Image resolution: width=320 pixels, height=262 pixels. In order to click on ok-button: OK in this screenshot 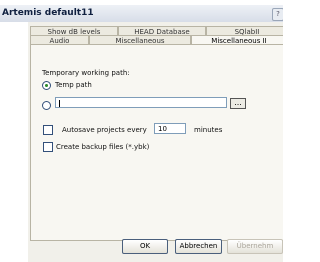, I will do `click(145, 246)`.